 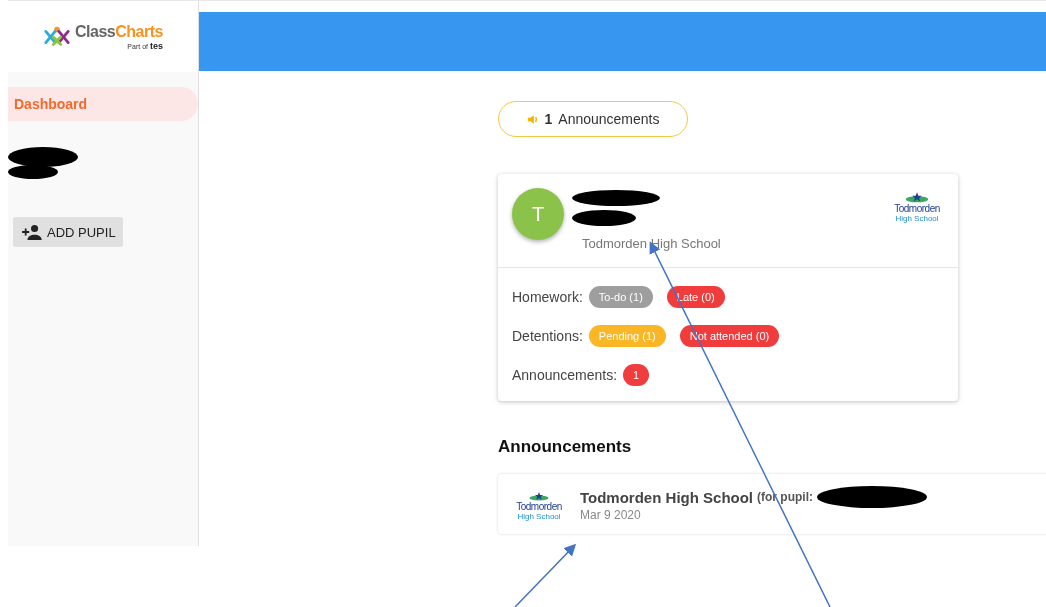 I want to click on status-badge: 1, so click(x=636, y=374).